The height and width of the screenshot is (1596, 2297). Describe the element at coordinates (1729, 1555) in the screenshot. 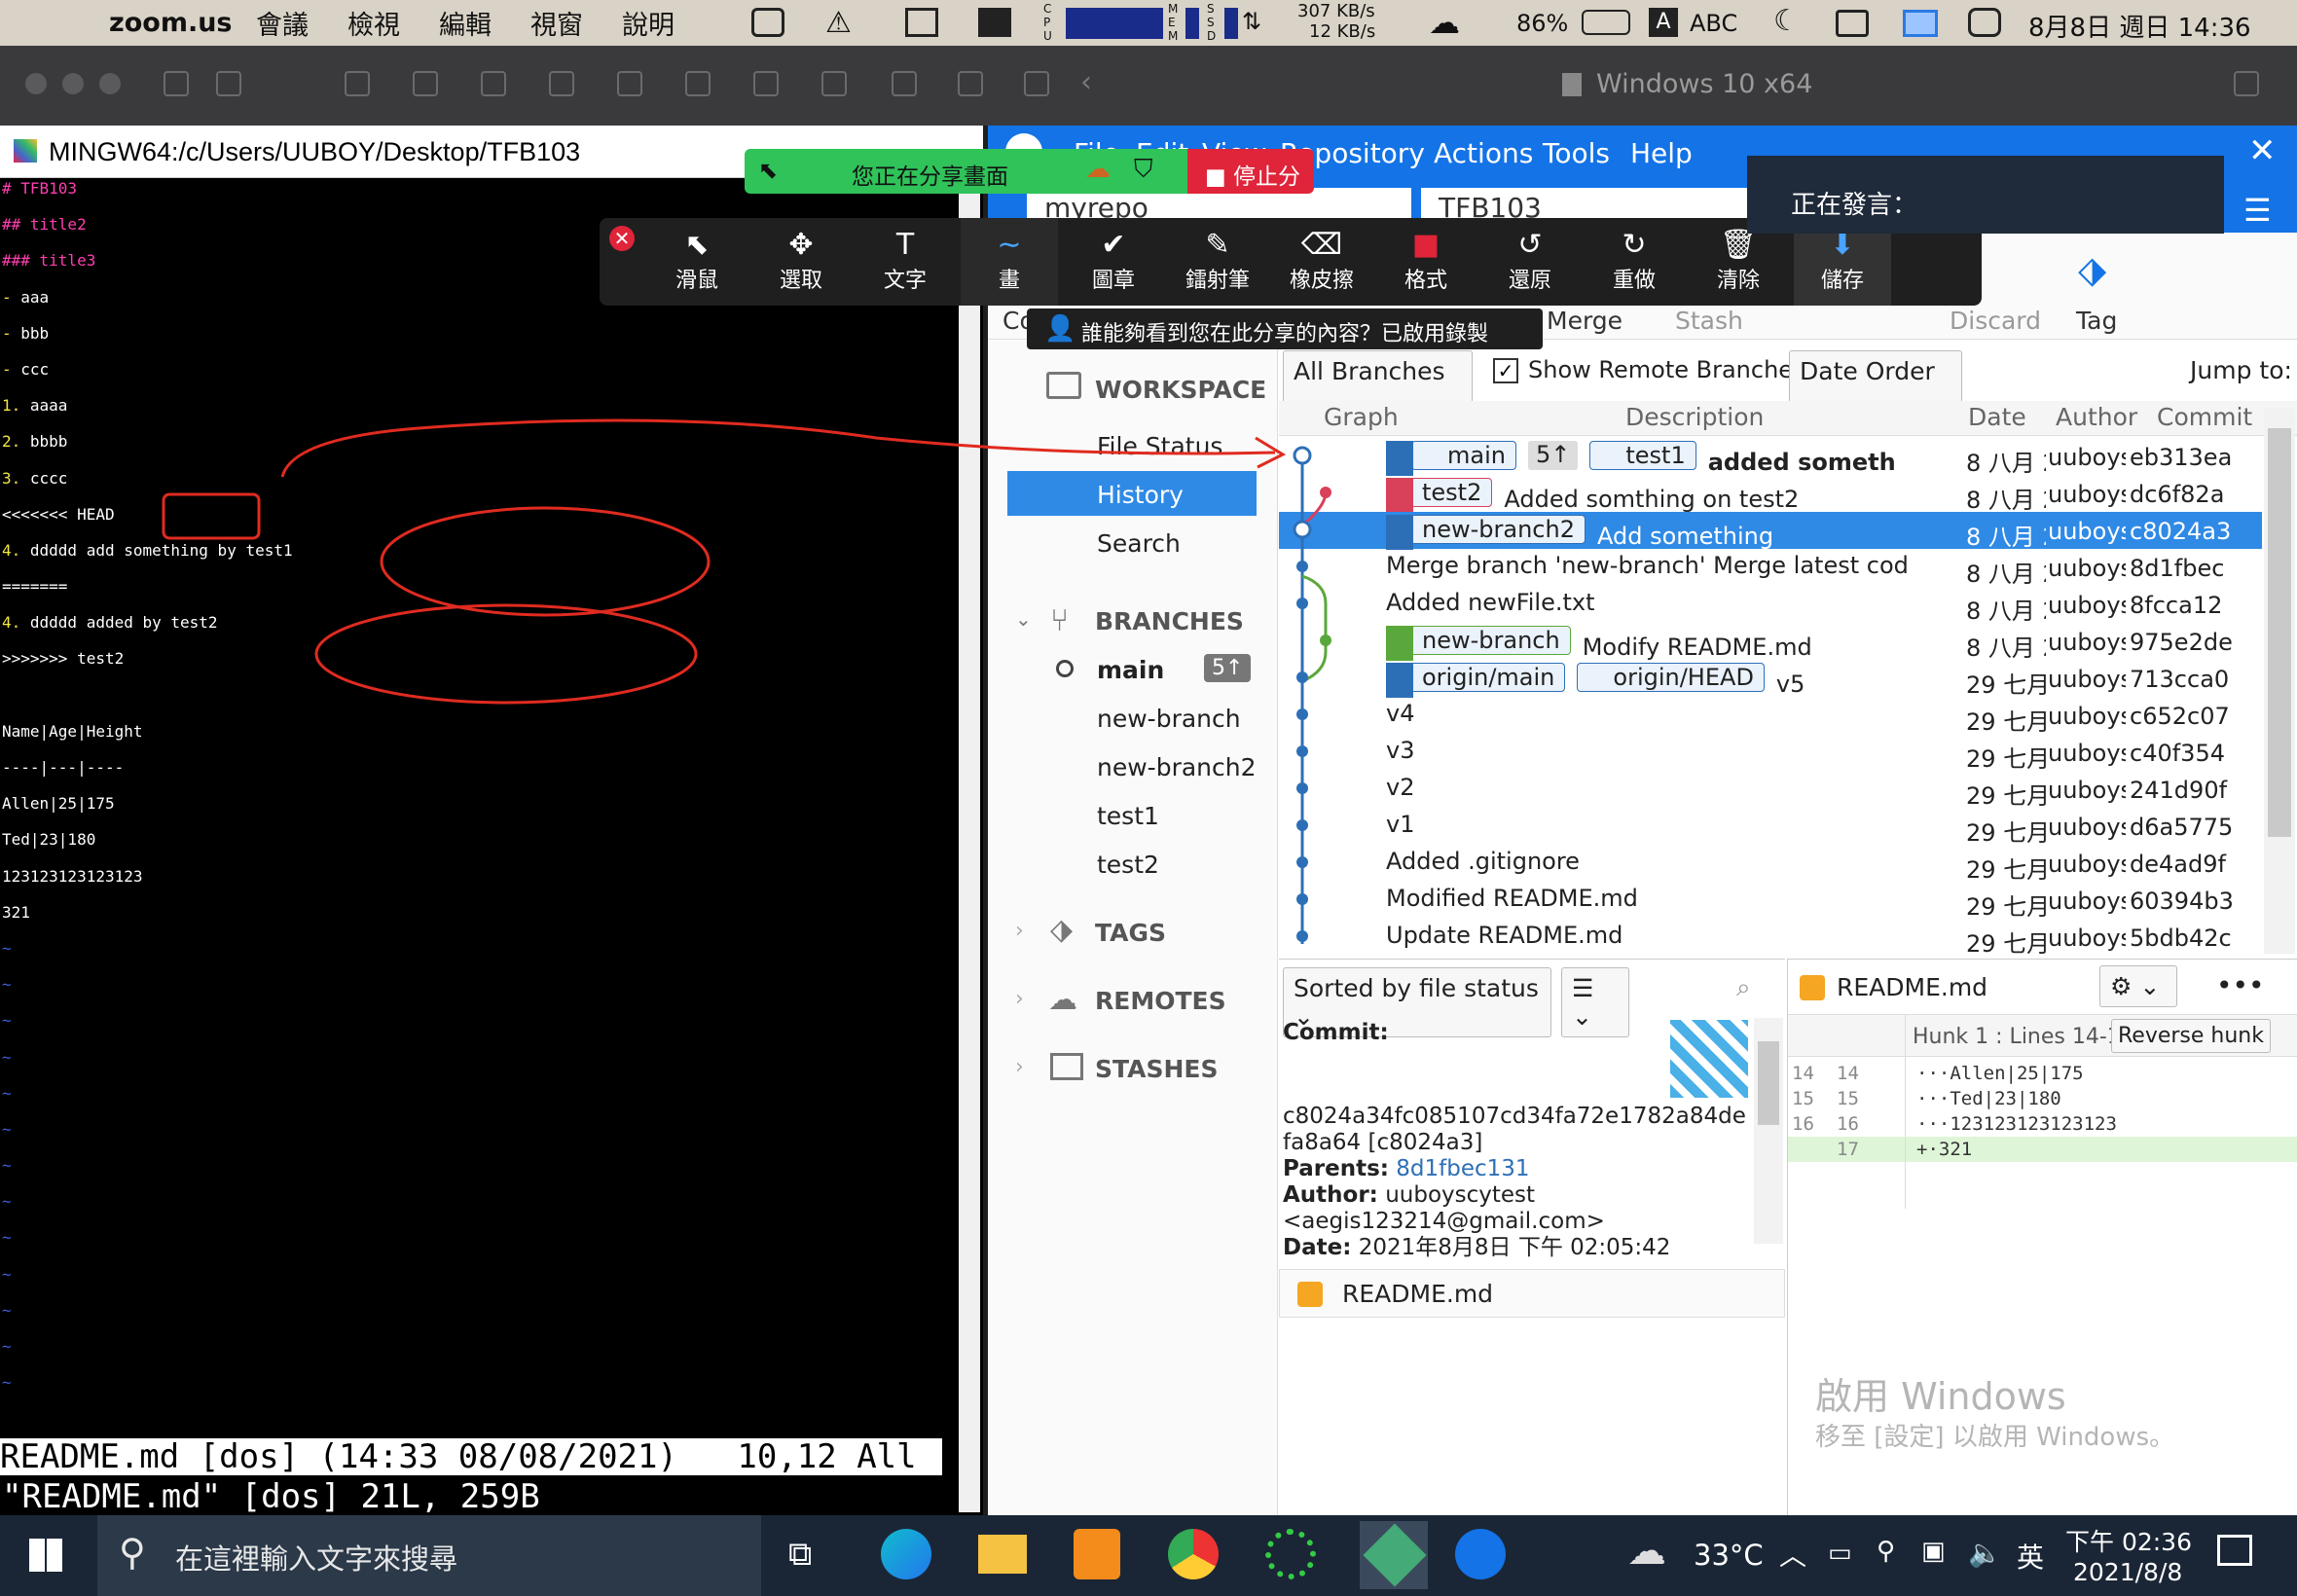

I see `weather-temp: 33°C` at that location.